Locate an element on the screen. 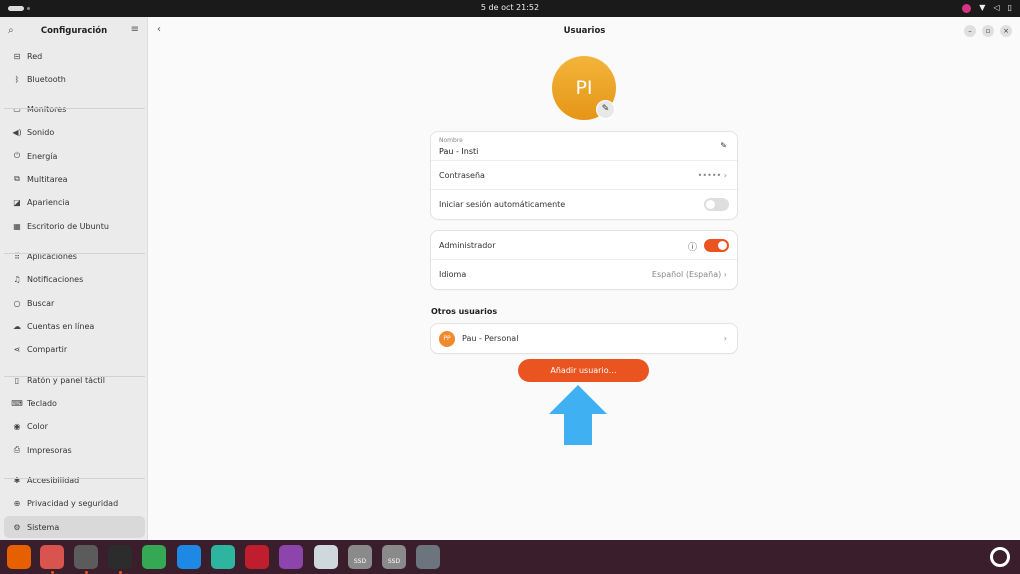 The height and width of the screenshot is (574, 1020). power-icon: ⏻ is located at coordinates (17, 155).